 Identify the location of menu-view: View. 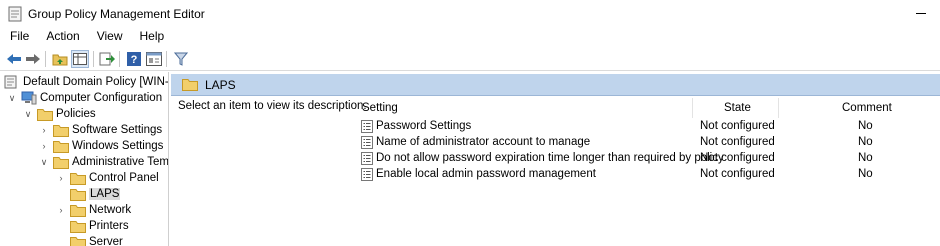
(108, 37).